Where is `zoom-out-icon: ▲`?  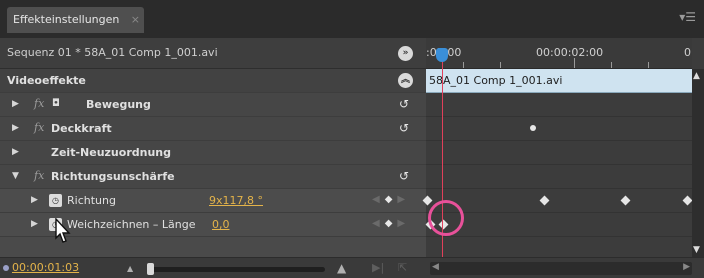 zoom-out-icon: ▲ is located at coordinates (130, 268).